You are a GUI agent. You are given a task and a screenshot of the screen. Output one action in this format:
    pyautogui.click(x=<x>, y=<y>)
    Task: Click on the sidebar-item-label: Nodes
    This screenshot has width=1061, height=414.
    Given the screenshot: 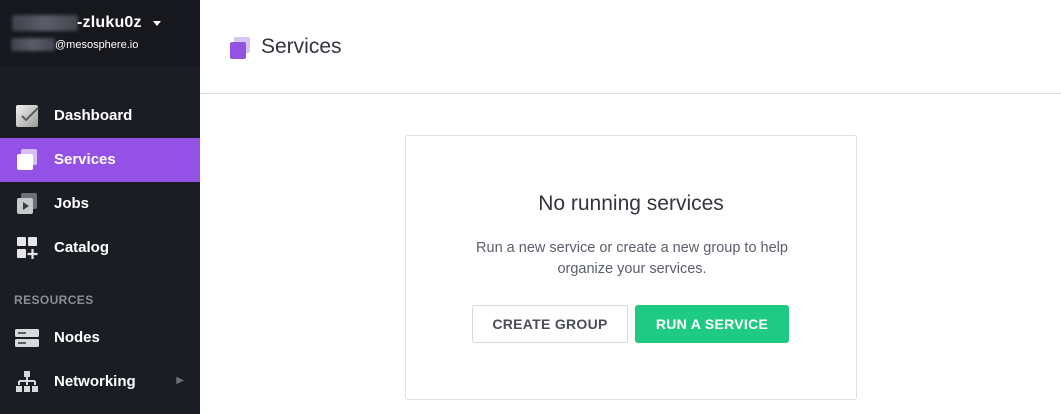 What is the action you would take?
    pyautogui.click(x=77, y=337)
    